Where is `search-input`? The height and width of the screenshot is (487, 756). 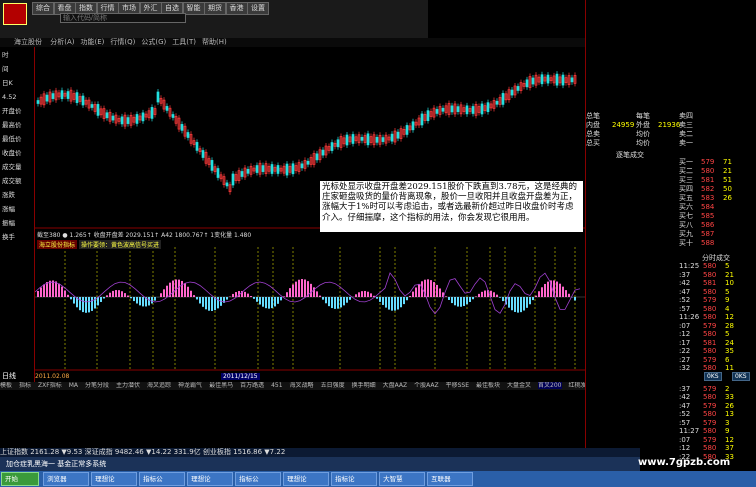
search-input is located at coordinates (123, 18).